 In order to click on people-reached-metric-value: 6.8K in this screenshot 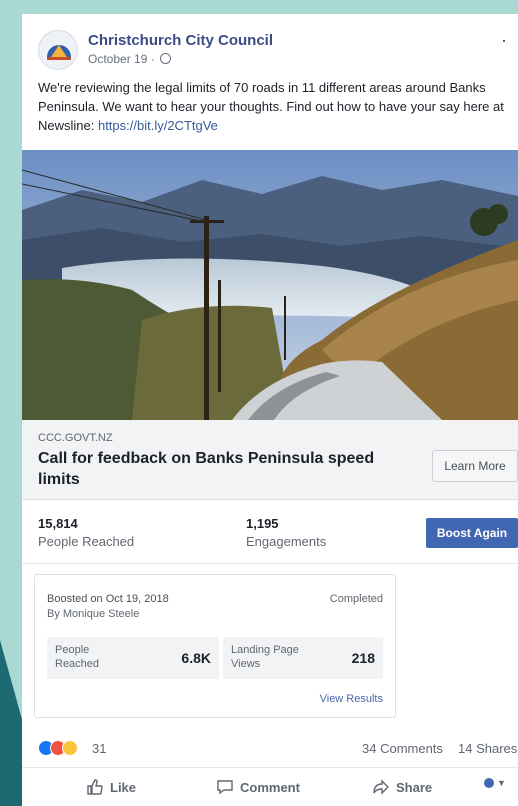, I will do `click(196, 658)`.